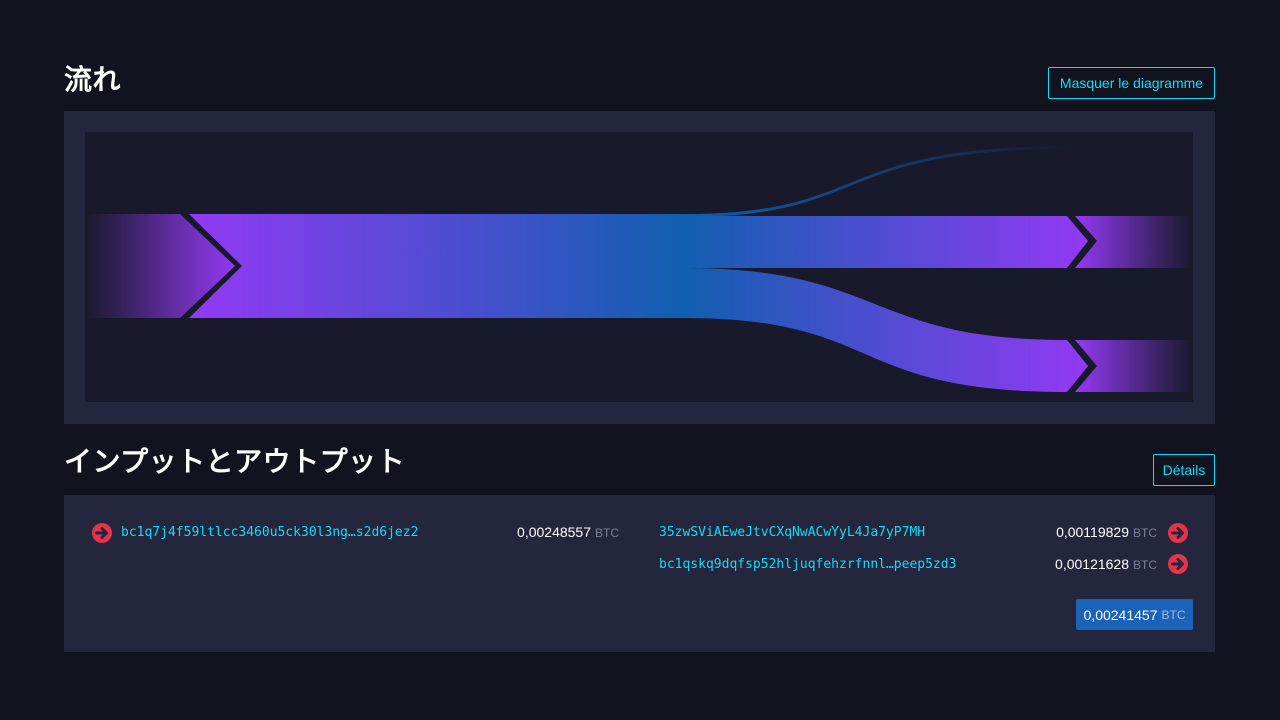 This screenshot has height=720, width=1280. What do you see at coordinates (607, 533) in the screenshot?
I see `input-amount-unit: BTC` at bounding box center [607, 533].